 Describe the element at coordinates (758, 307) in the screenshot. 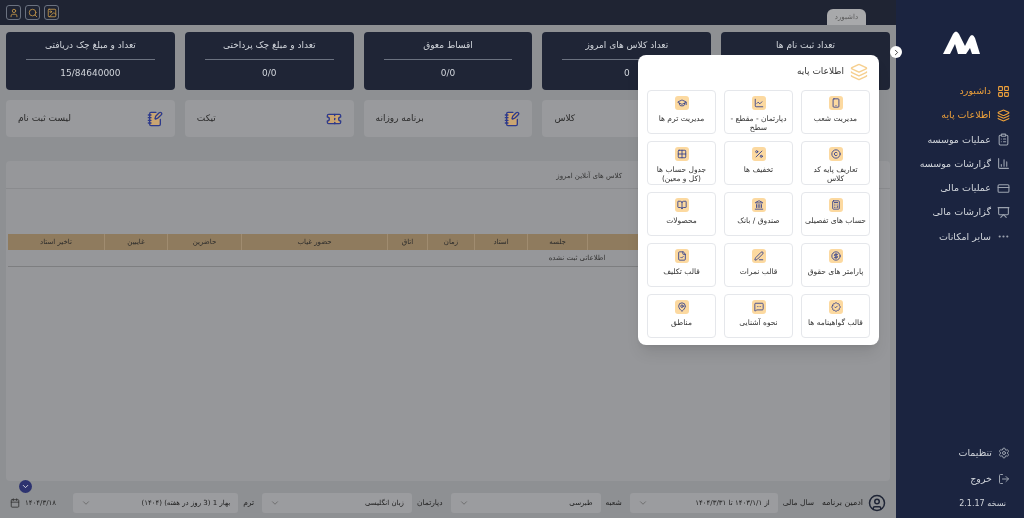

I see `chat-icon` at that location.